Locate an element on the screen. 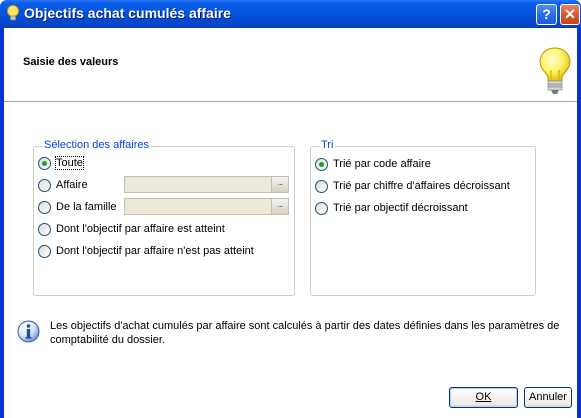  ok-label: OK is located at coordinates (483, 397).